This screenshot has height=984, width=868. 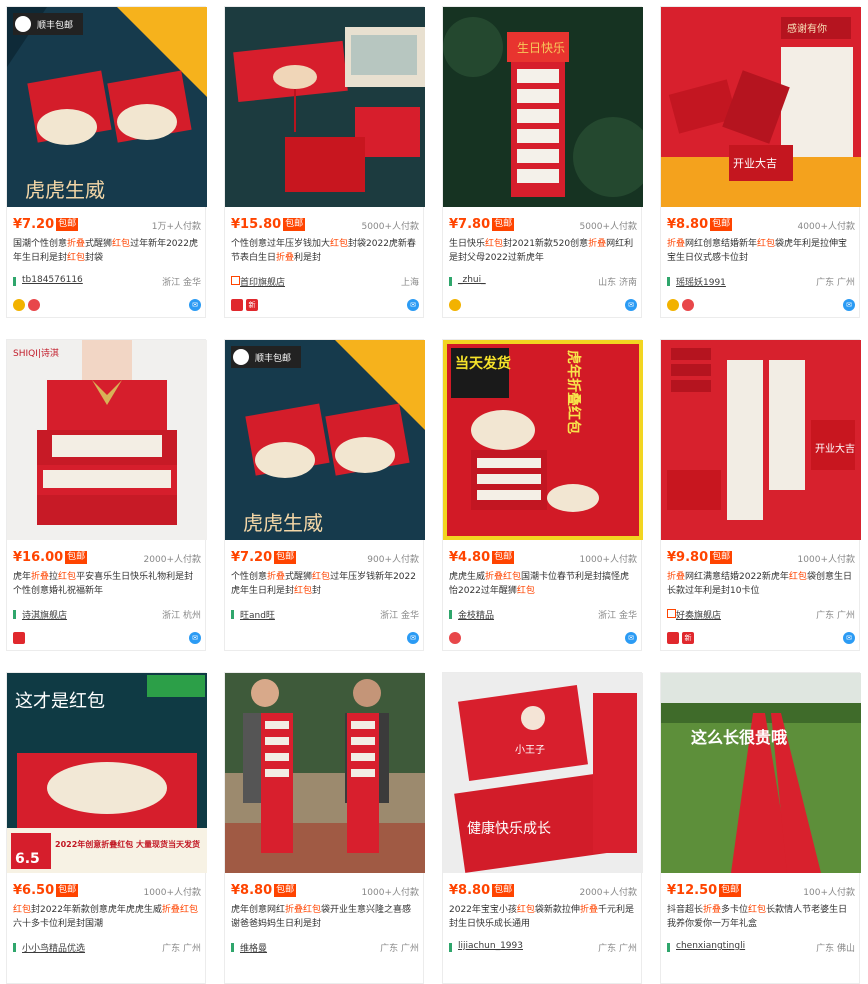 I want to click on product-image: 这才是红包 6.5 2022年创意折叠红包 大量现货当天发货, so click(x=107, y=773).